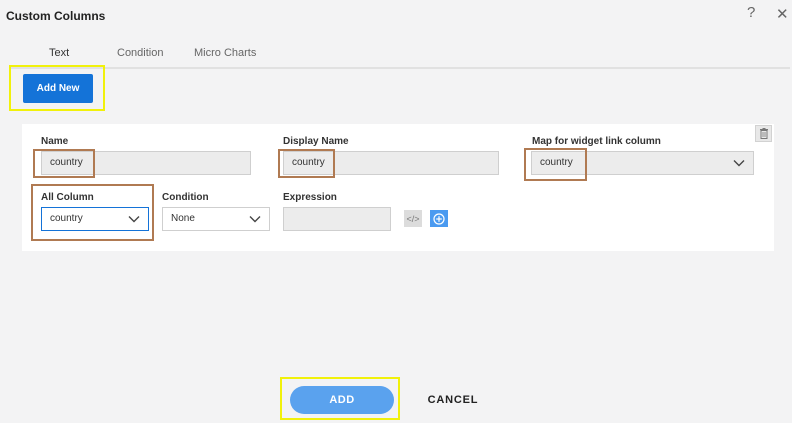 The image size is (792, 423). What do you see at coordinates (185, 197) in the screenshot?
I see `condition-label: Condition` at bounding box center [185, 197].